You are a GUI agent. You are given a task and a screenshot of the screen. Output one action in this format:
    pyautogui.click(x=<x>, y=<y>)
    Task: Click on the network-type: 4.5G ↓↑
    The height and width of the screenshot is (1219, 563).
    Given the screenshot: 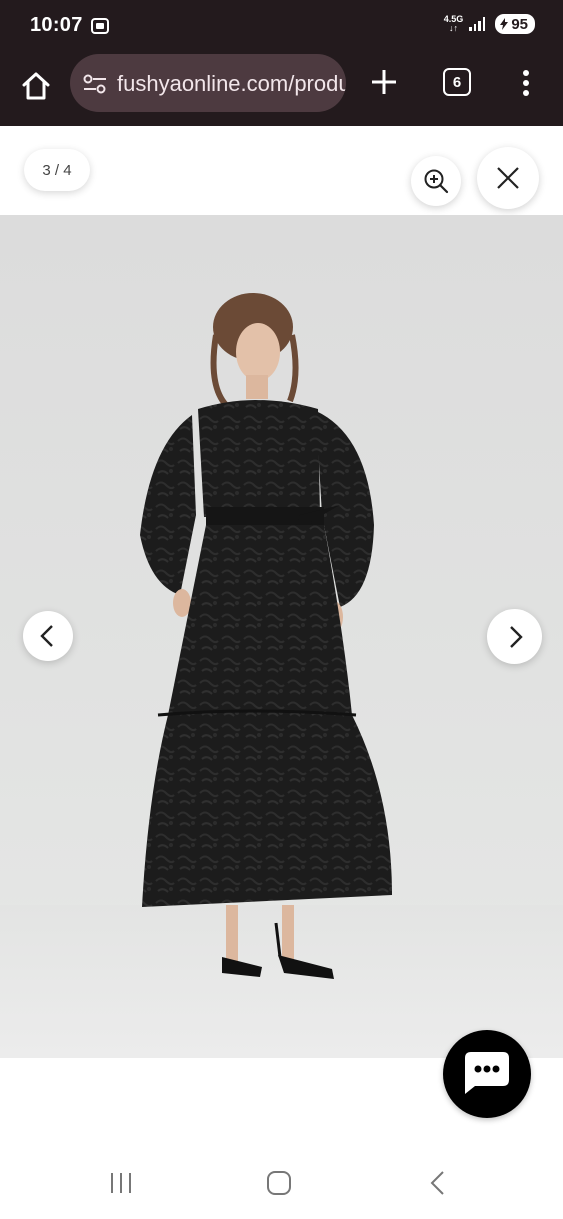 What is the action you would take?
    pyautogui.click(x=453, y=23)
    